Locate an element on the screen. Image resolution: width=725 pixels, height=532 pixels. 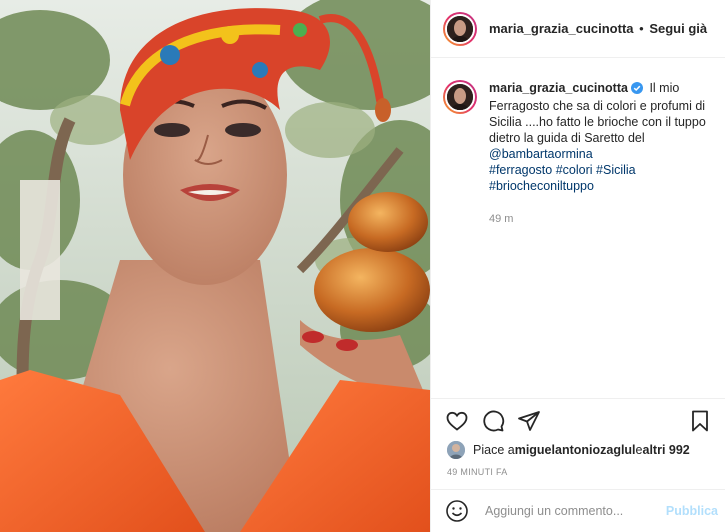
comment-input is located at coordinates (575, 511).